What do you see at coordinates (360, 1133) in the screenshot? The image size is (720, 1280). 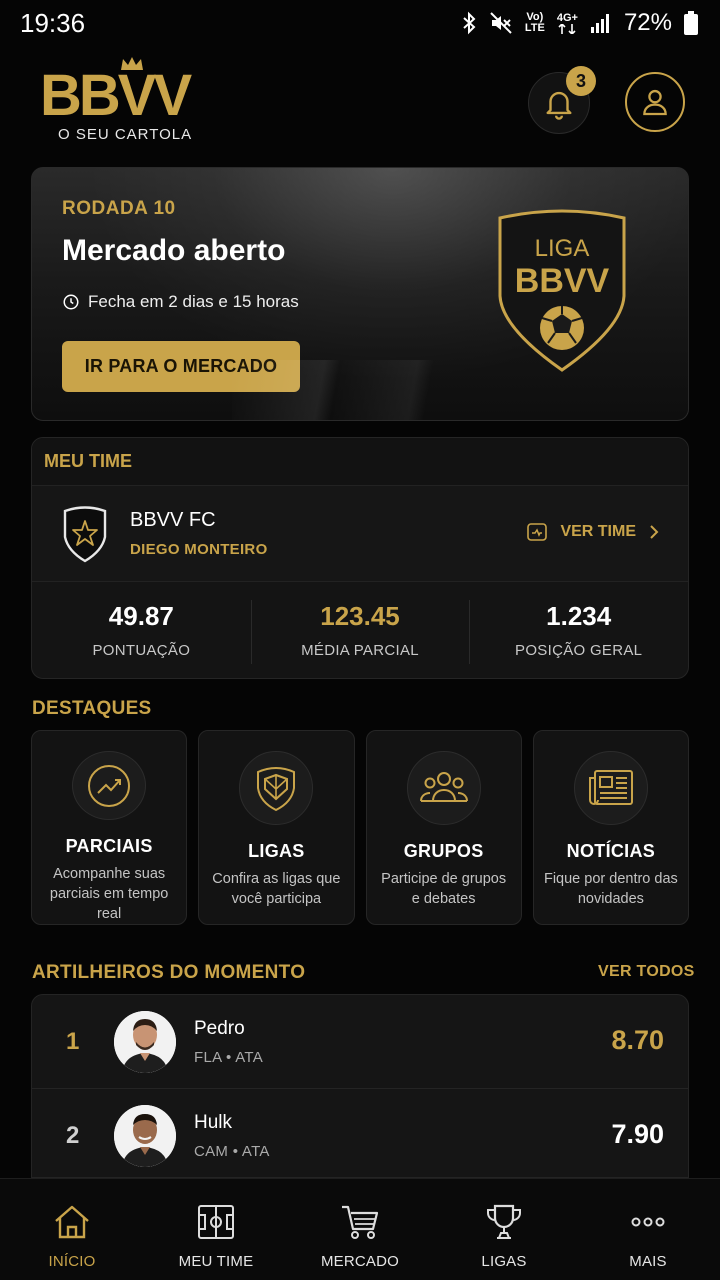 I see `scorer-row: 2 Hulk CAM • ATA 7.90` at bounding box center [360, 1133].